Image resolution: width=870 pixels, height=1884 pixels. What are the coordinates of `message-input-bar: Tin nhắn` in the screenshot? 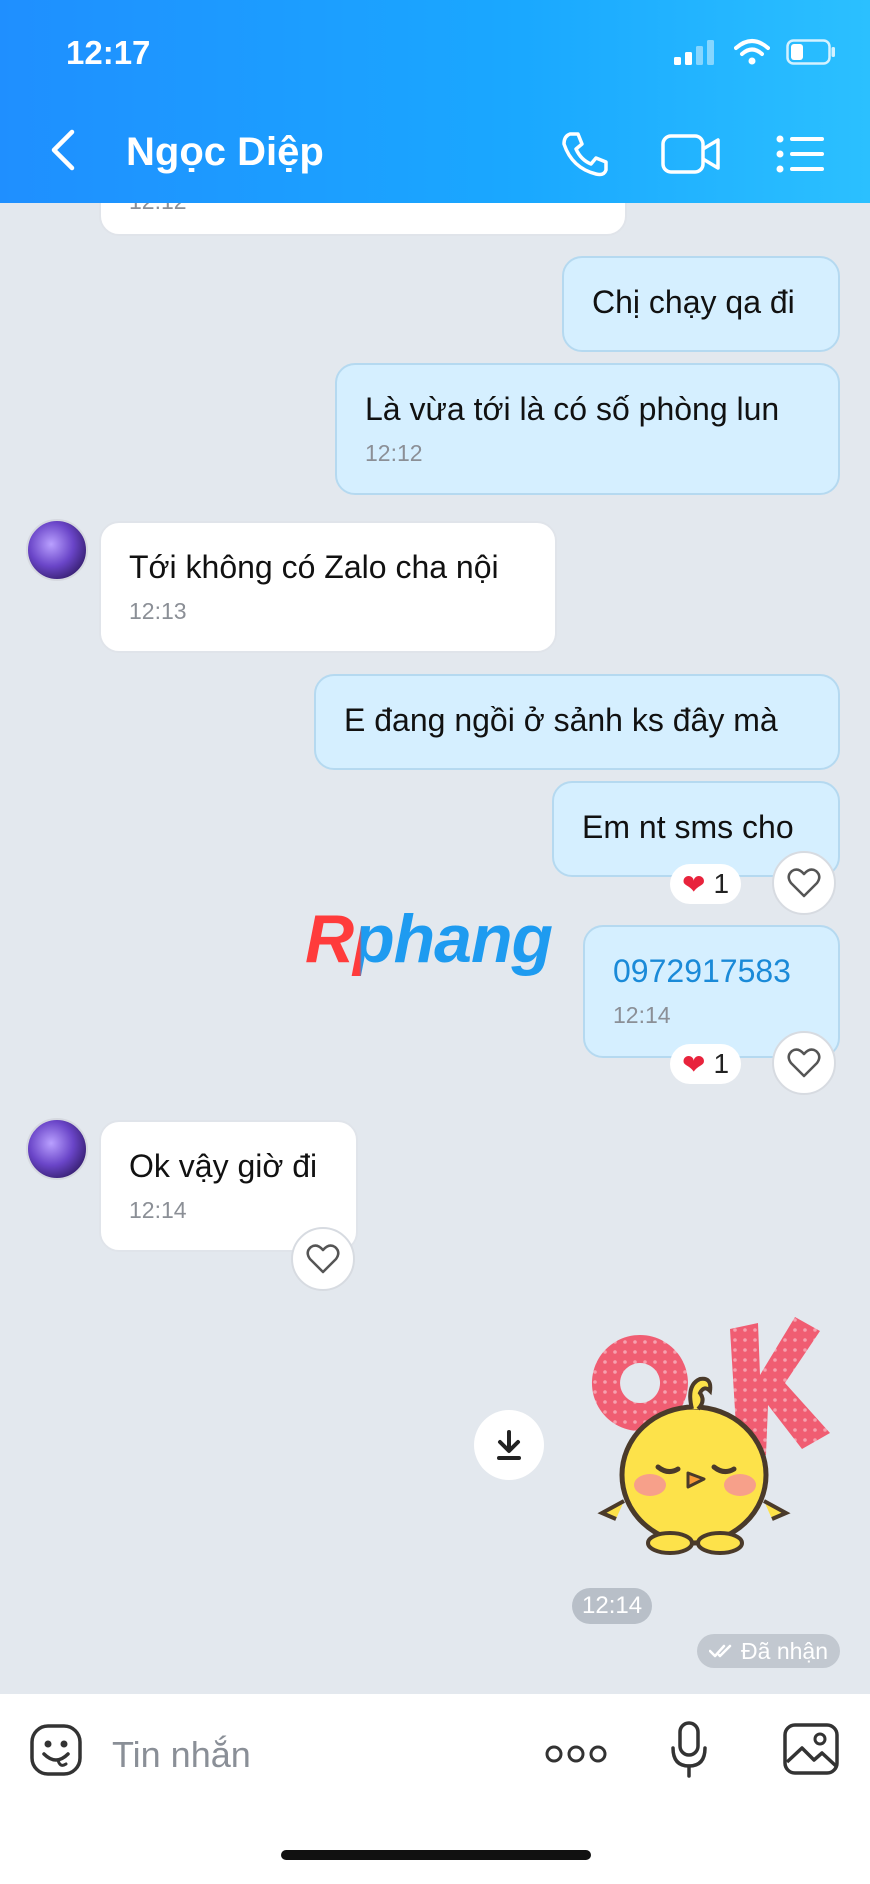 It's located at (435, 1789).